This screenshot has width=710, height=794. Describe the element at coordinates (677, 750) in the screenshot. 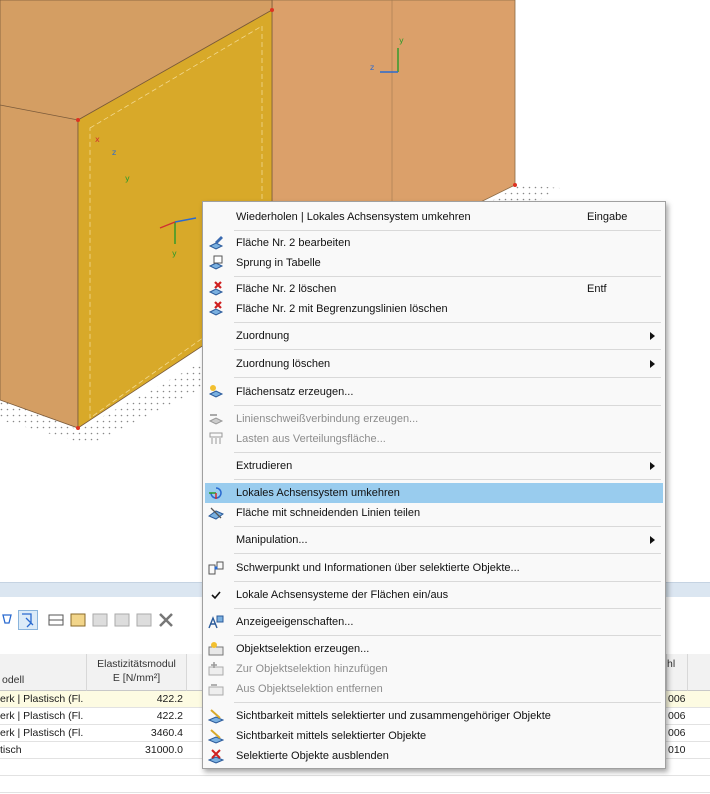

I see `cell-last: 010` at that location.